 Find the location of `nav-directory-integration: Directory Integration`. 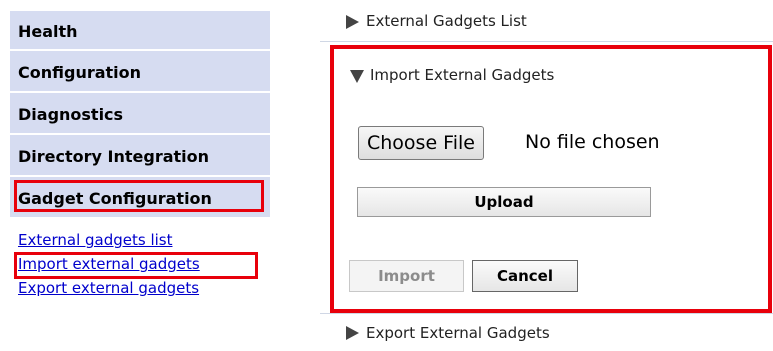

nav-directory-integration: Directory Integration is located at coordinates (140, 155).